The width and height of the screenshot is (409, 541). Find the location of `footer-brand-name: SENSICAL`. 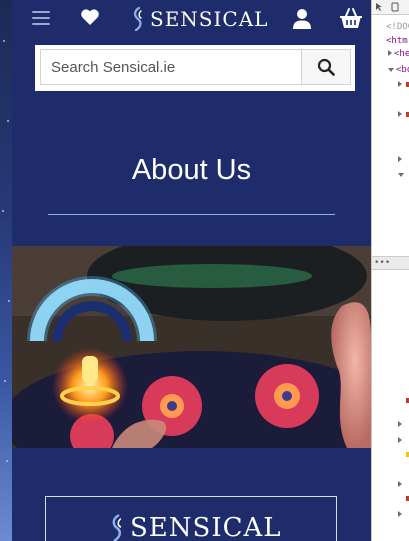

footer-brand-name: SENSICAL is located at coordinates (206, 527).